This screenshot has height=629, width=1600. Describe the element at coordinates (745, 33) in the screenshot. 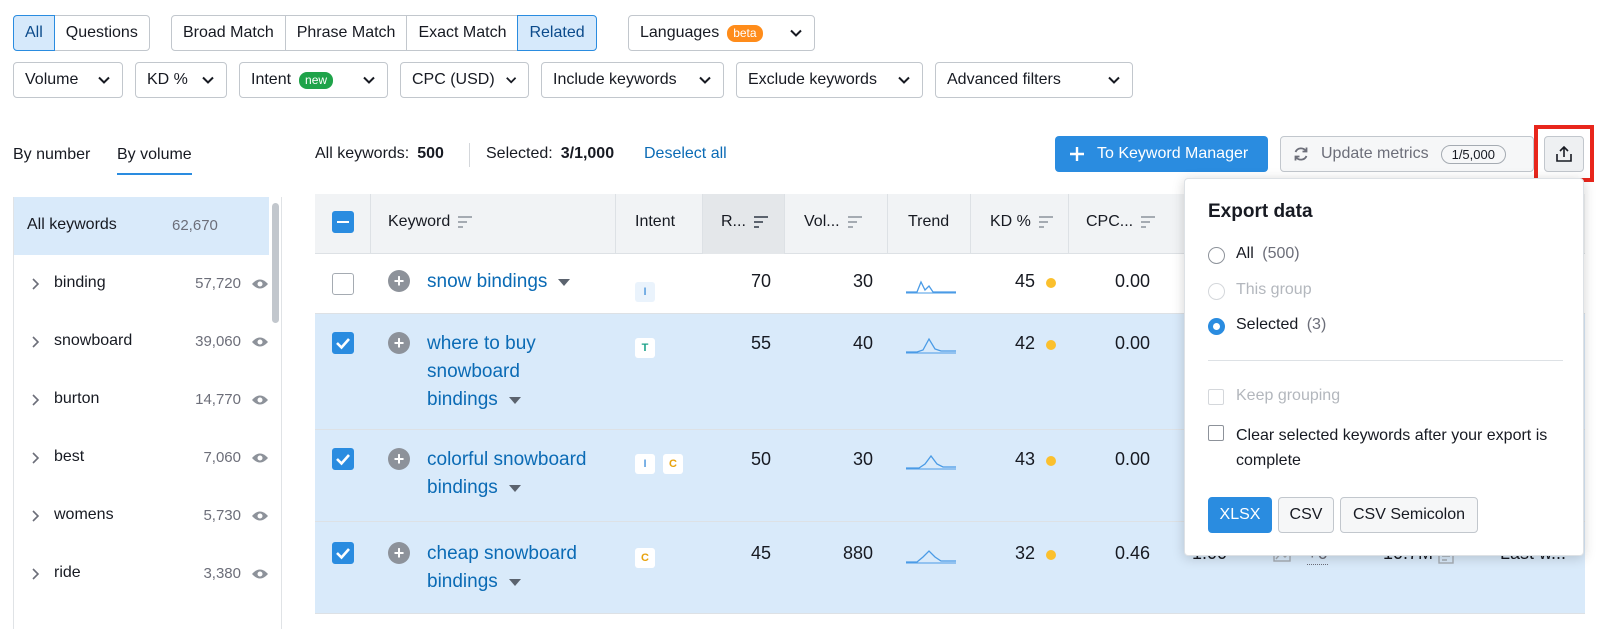

I see `beta-badge: beta` at that location.